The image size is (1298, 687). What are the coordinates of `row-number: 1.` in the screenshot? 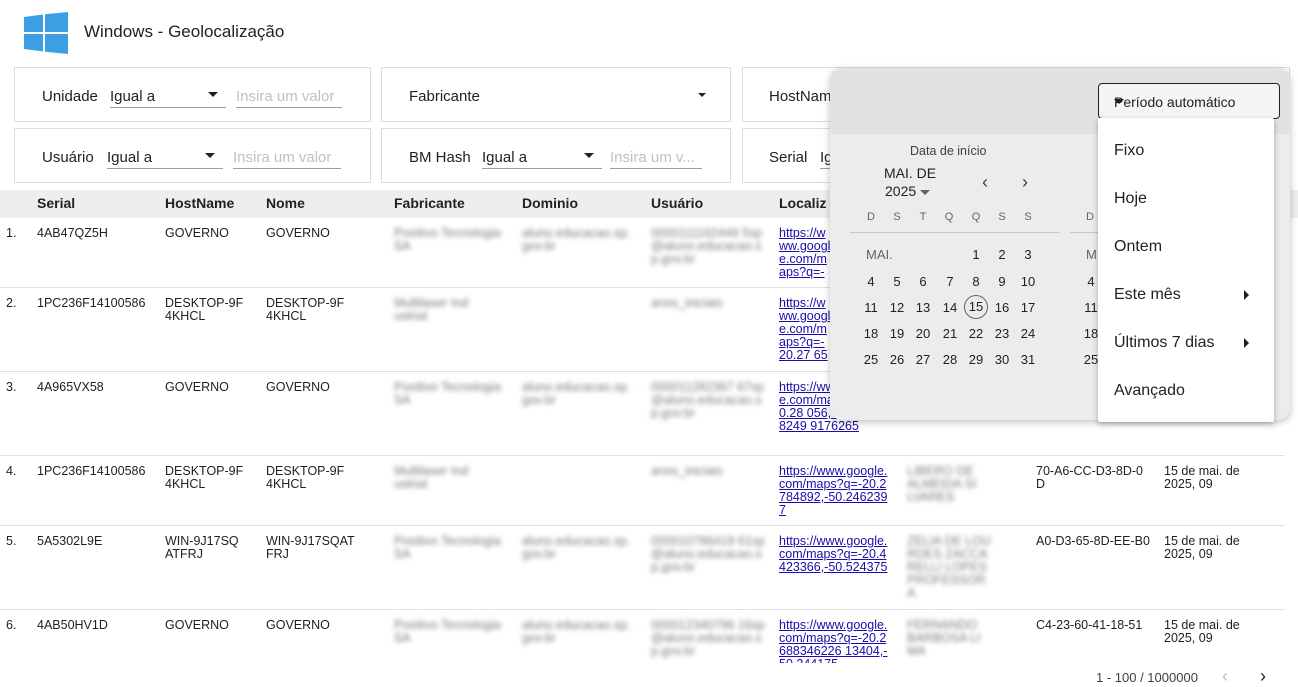 It's located at (11, 233).